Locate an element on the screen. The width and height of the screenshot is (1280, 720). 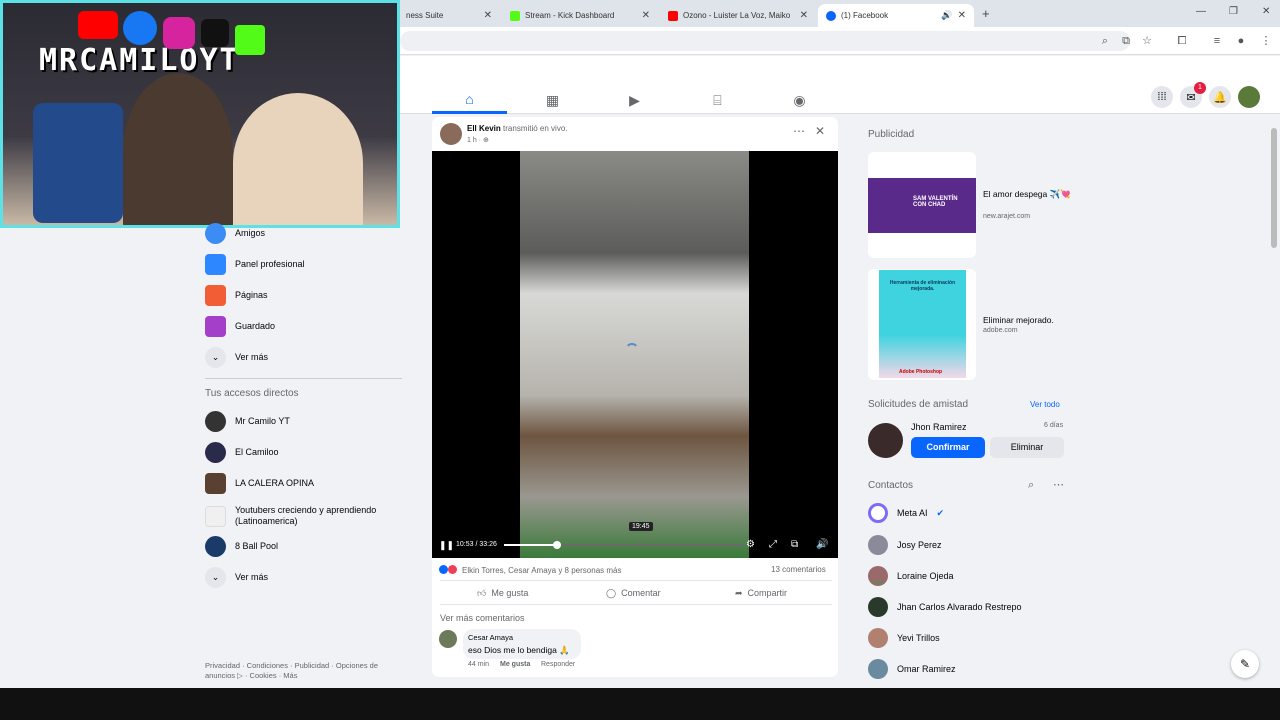
contact-name: Jhan Carlos Alvarado Restrepo is located at coordinates (959, 607).